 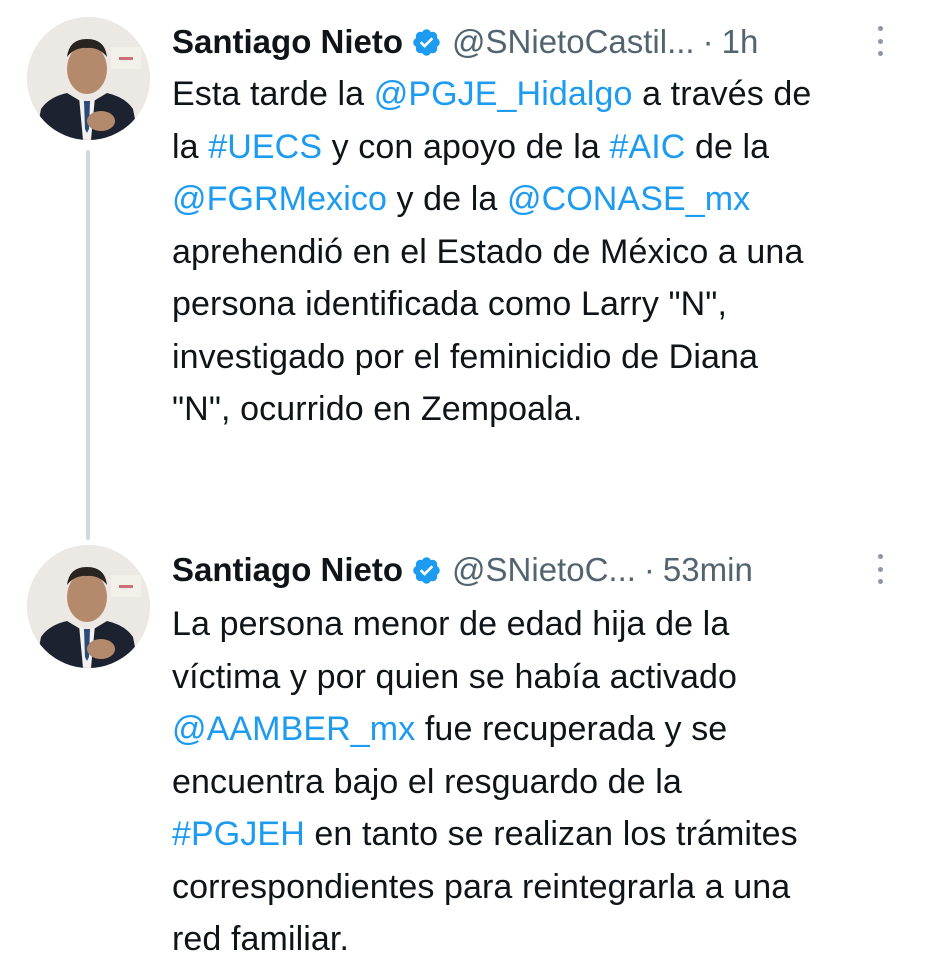 I want to click on tweet-header: Santiago Nieto @SNietoCastil... · 1h, so click(x=534, y=42).